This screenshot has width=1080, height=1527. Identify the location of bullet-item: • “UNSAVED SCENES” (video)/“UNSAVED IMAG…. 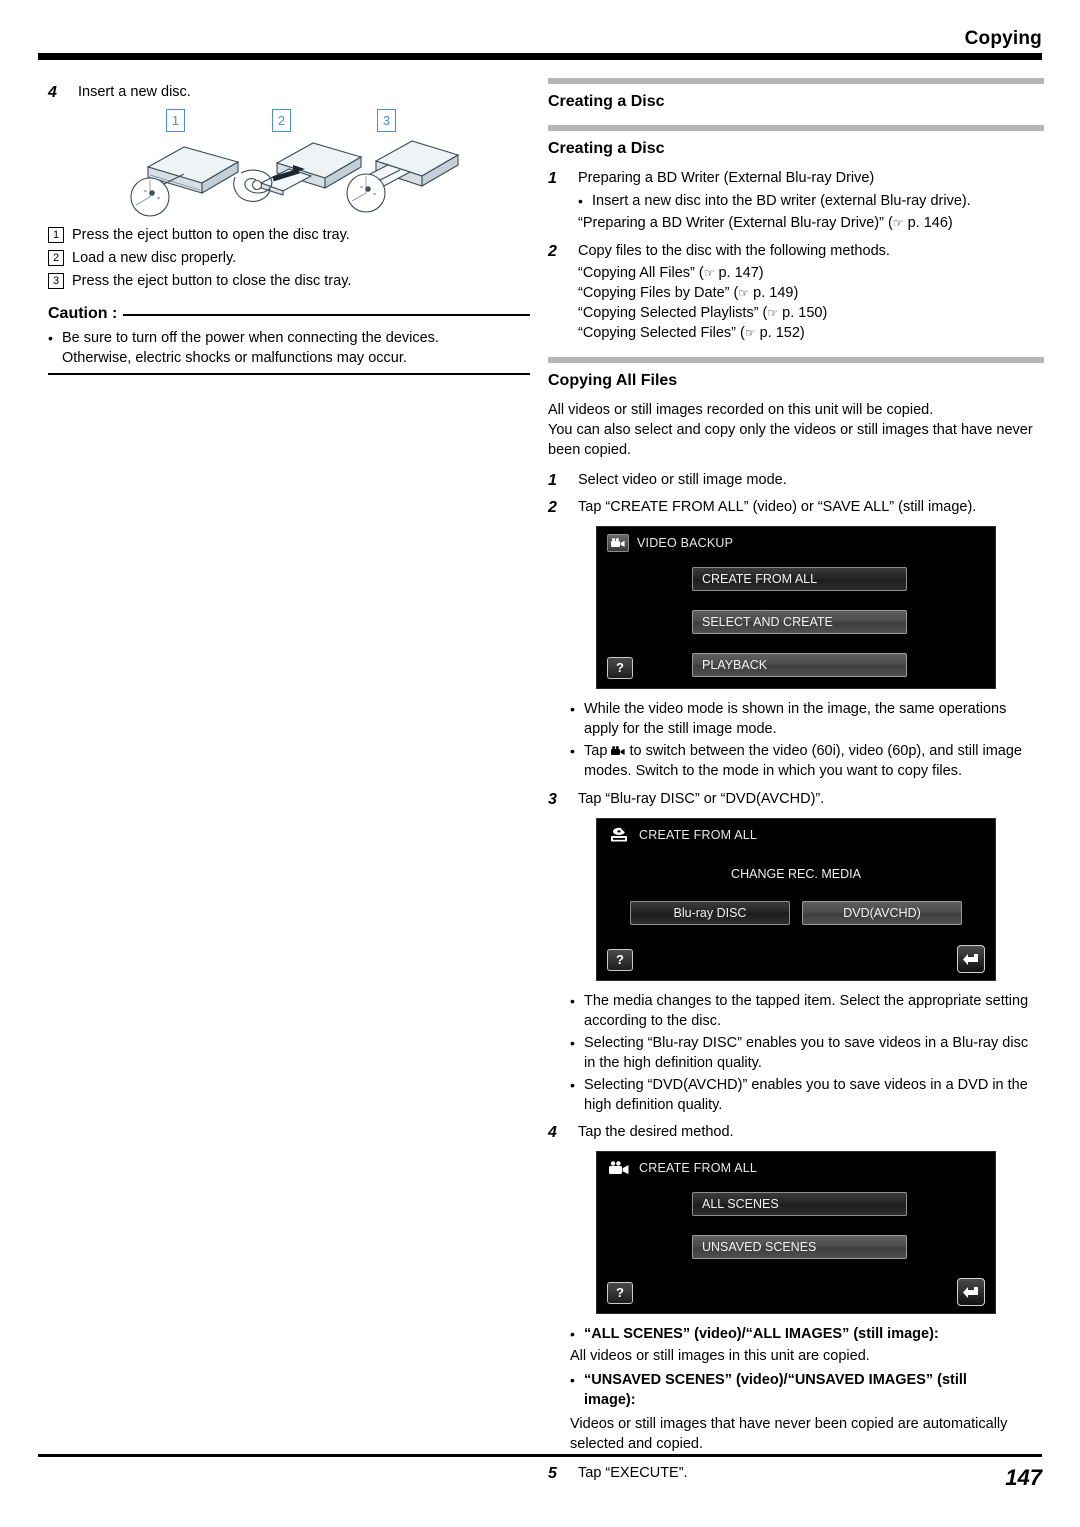
(807, 1390).